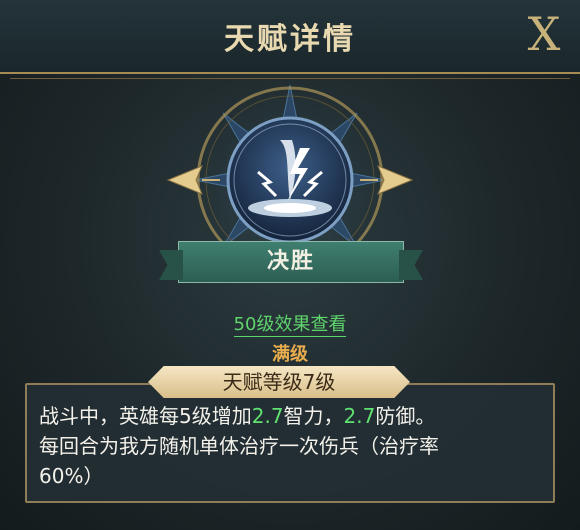  Describe the element at coordinates (544, 34) in the screenshot. I see `close-button: X` at that location.